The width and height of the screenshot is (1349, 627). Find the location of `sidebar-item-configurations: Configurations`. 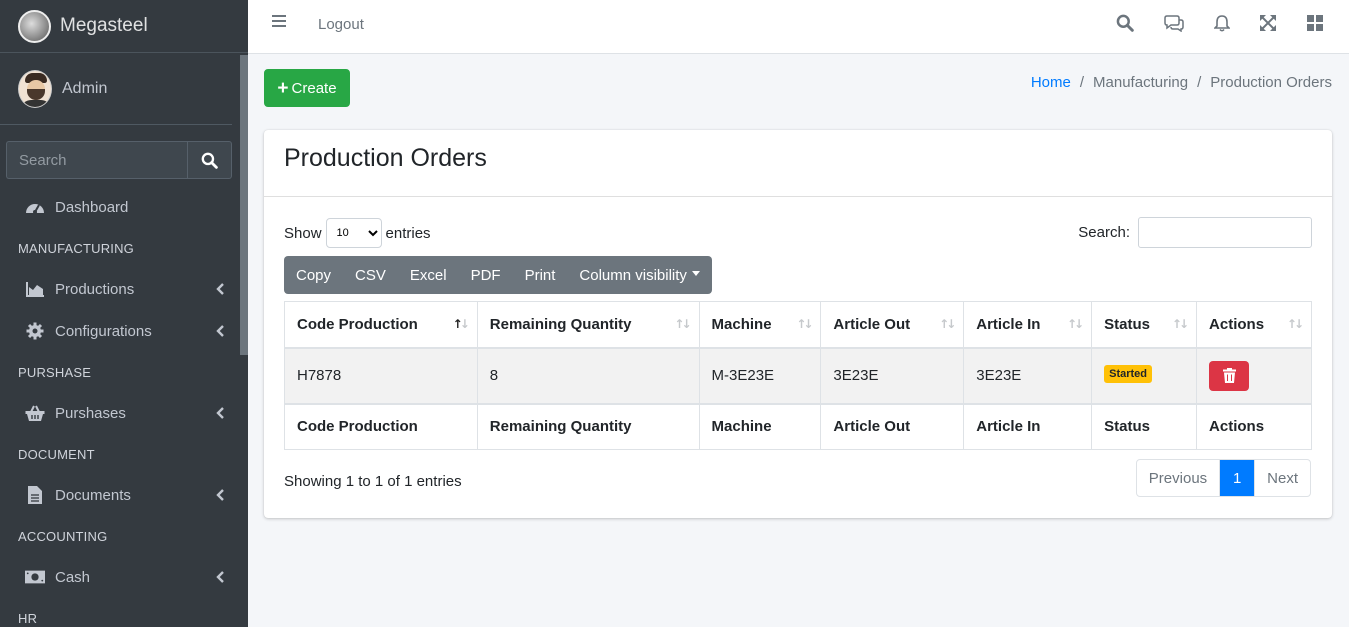

sidebar-item-configurations: Configurations is located at coordinates (120, 331).